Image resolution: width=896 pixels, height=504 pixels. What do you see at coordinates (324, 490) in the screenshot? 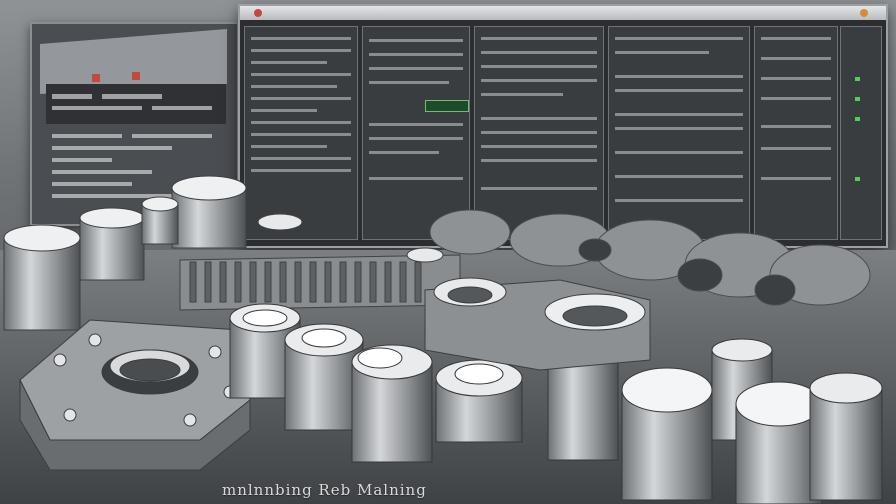
I see `caption-text: mnlnnbing Reb Malning` at bounding box center [324, 490].